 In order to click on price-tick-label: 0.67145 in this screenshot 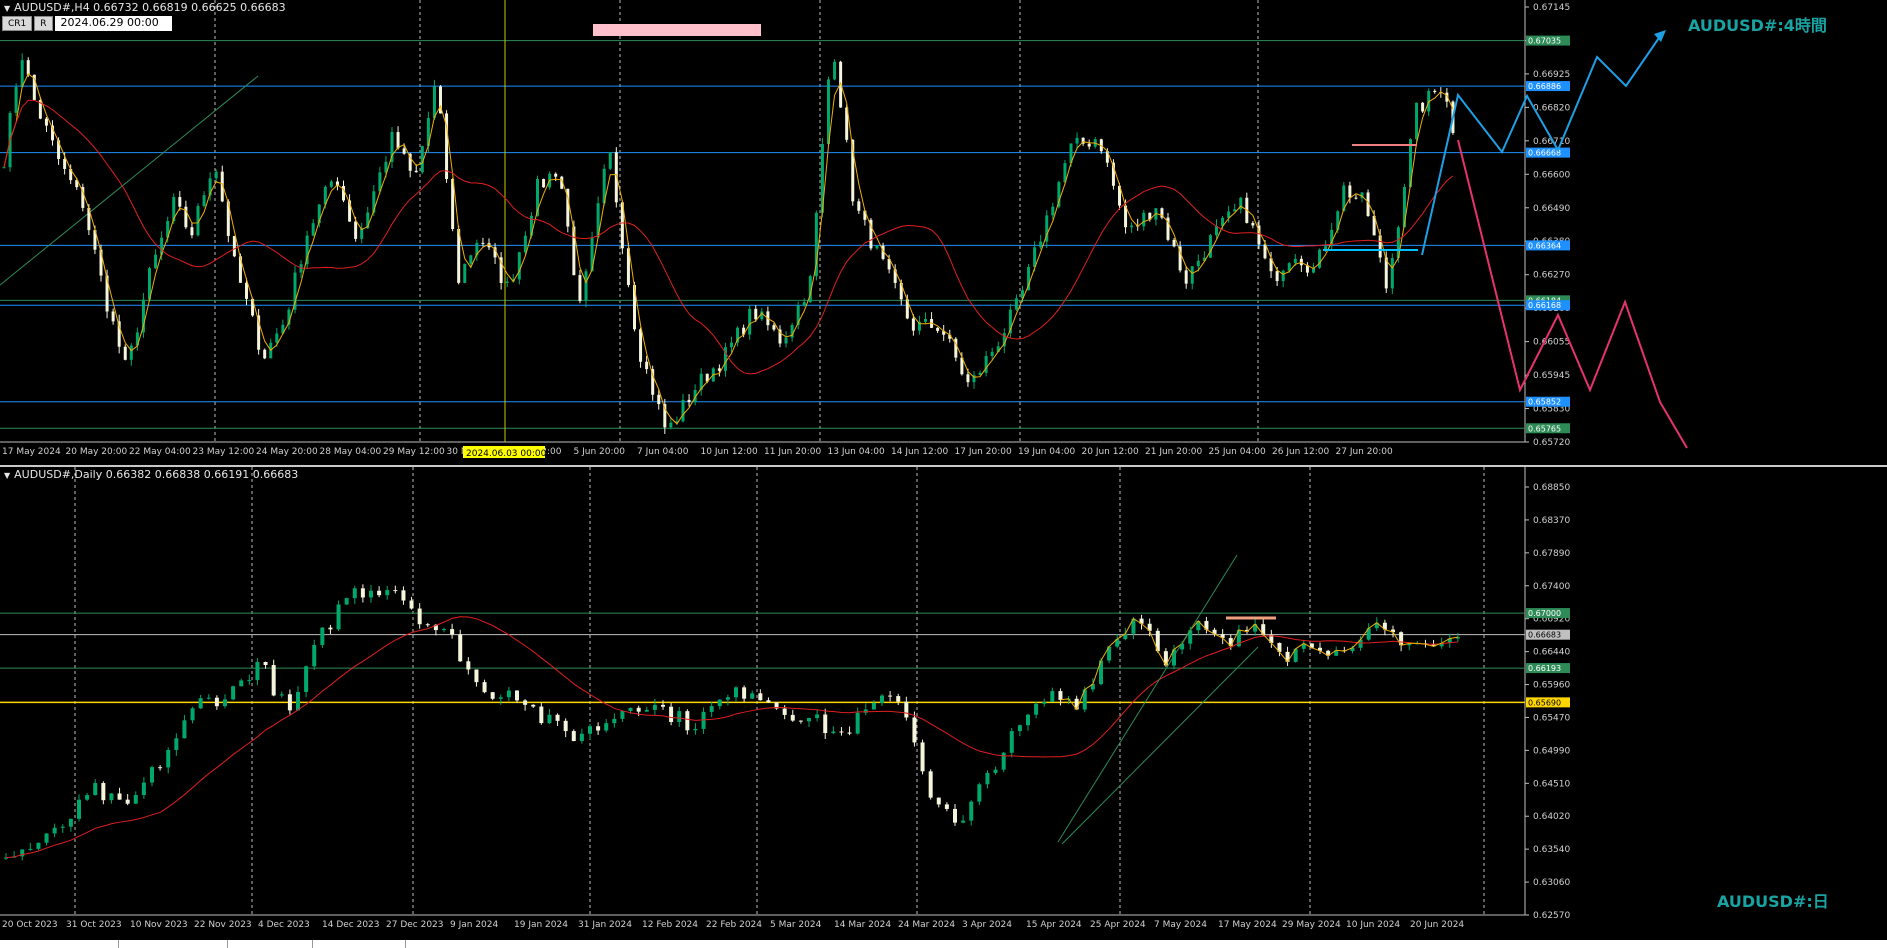, I will do `click(1551, 8)`.